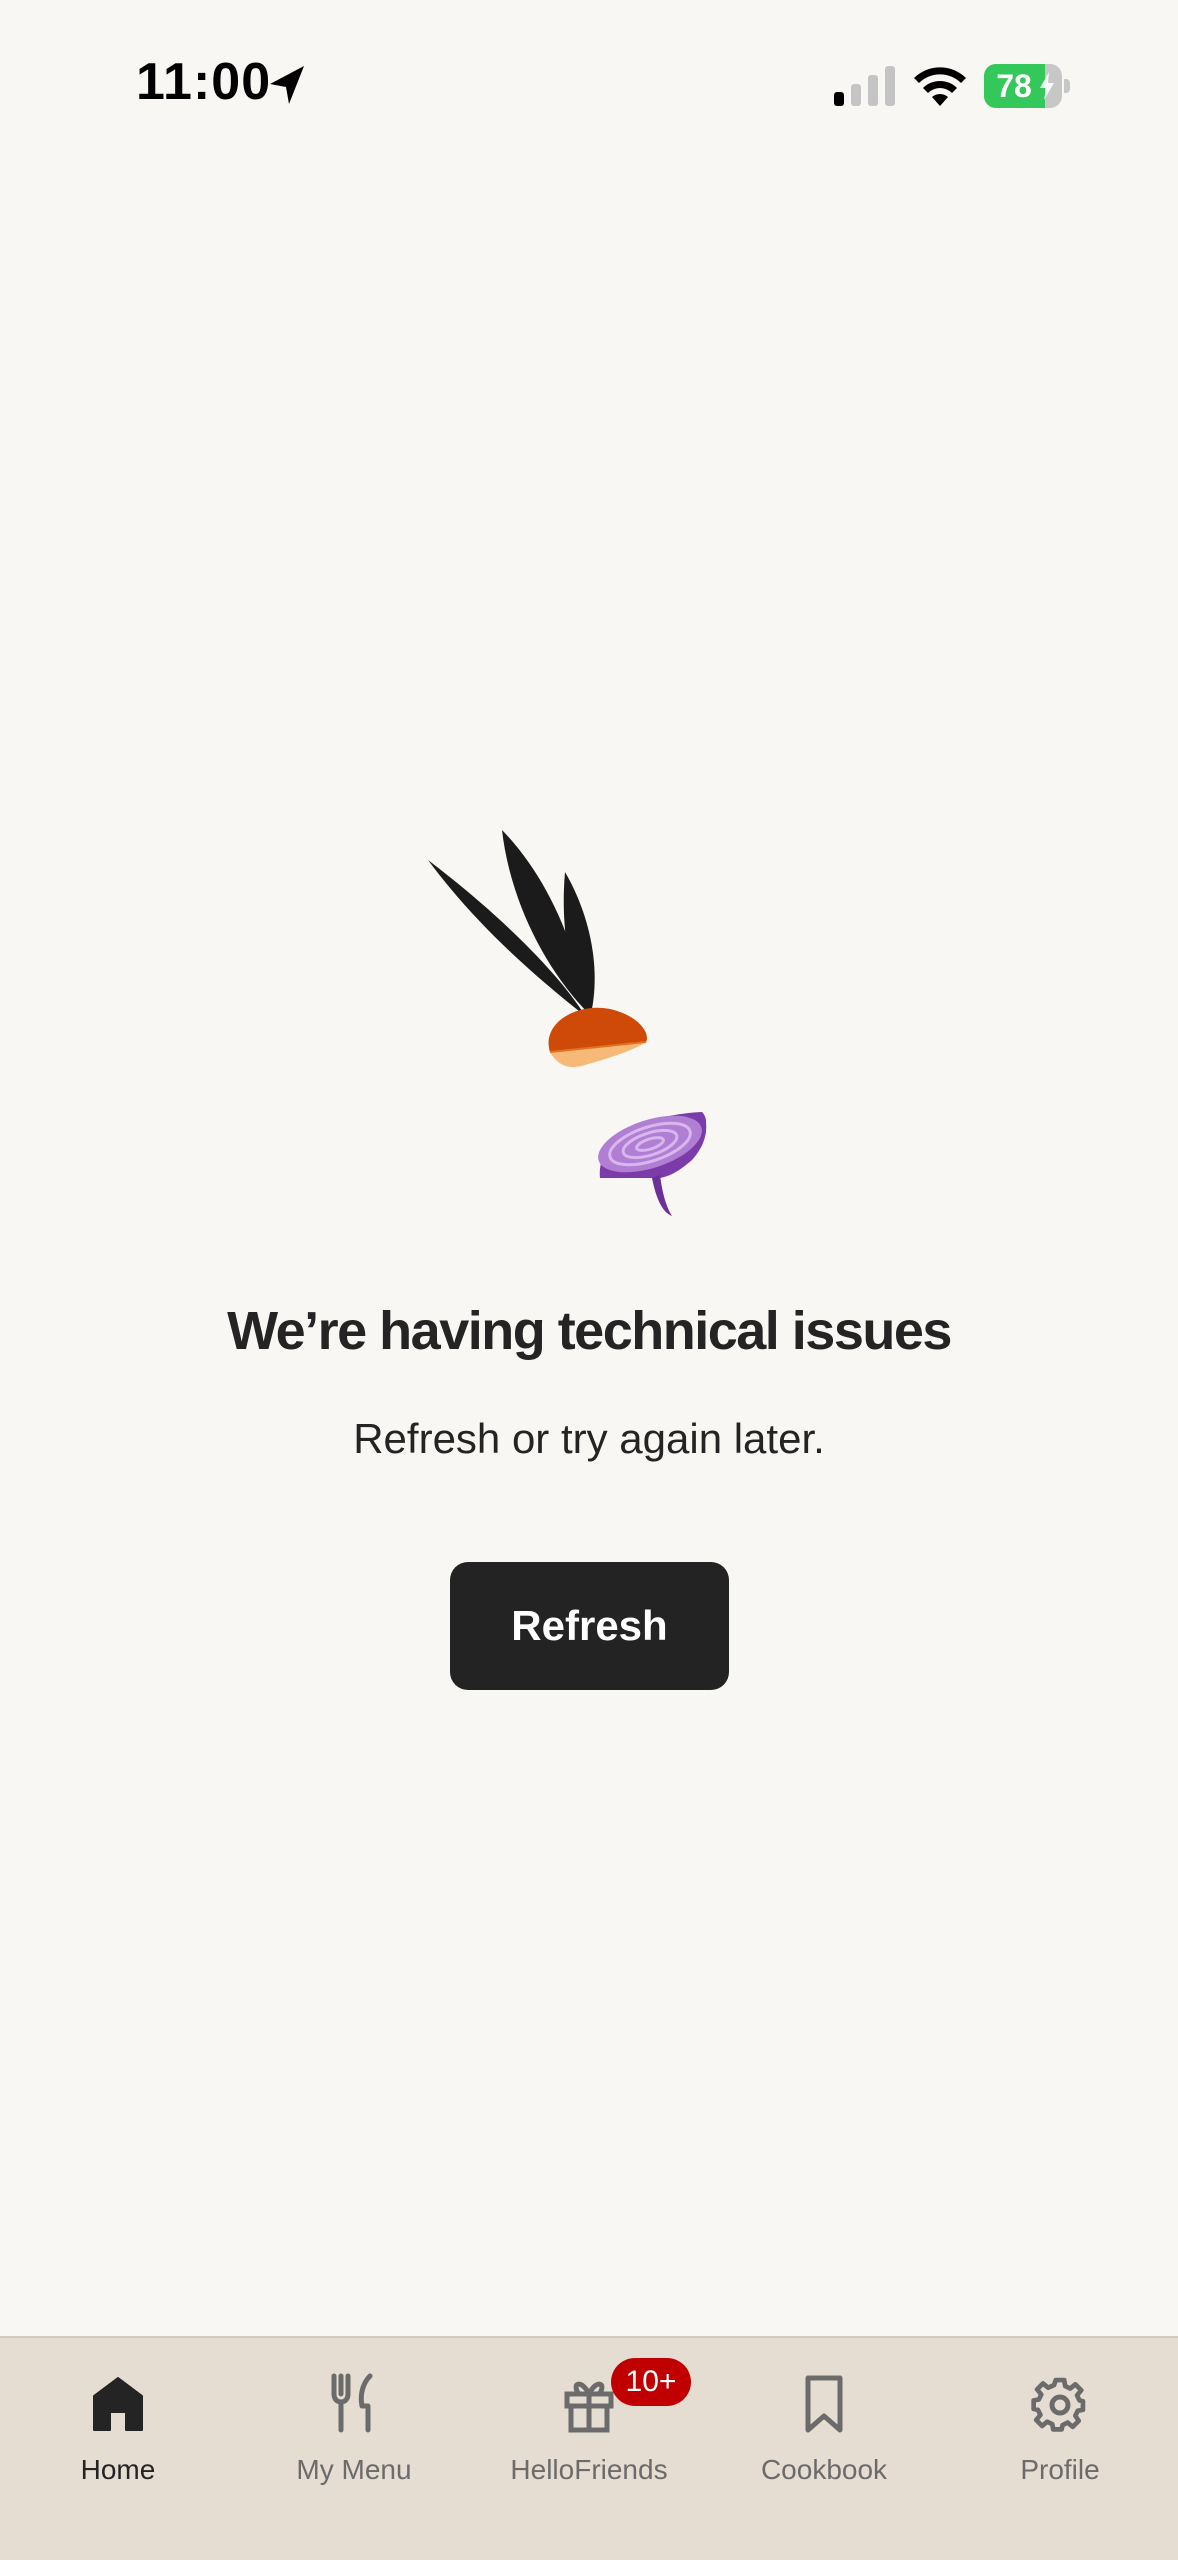  I want to click on tab-cookbook: Cookbook, so click(824, 2428).